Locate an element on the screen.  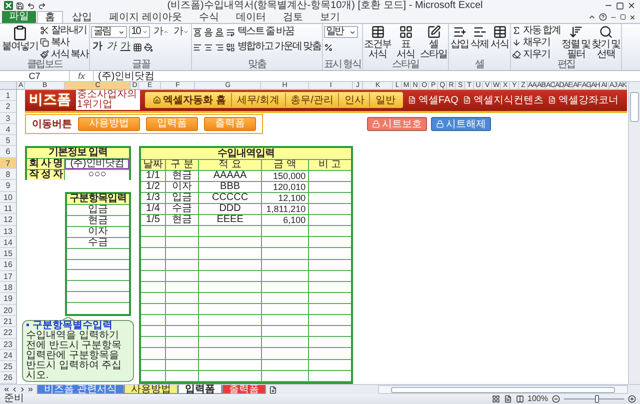
help-icon is located at coordinates (603, 17).